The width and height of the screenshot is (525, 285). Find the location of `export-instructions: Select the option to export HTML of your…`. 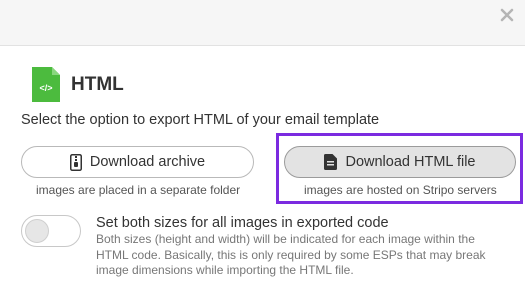

export-instructions: Select the option to export HTML of your… is located at coordinates (200, 120).